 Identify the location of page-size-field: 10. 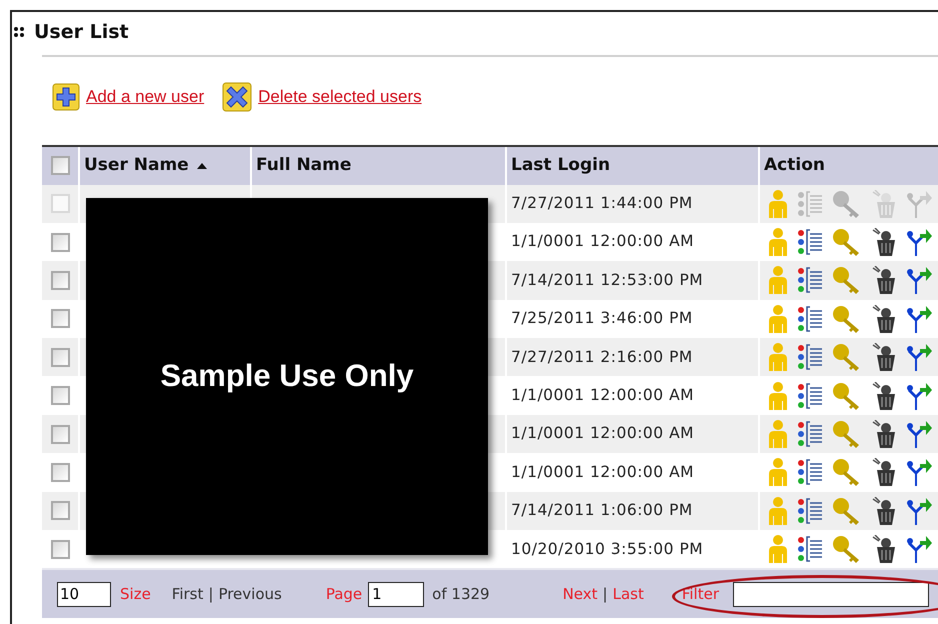
(84, 594).